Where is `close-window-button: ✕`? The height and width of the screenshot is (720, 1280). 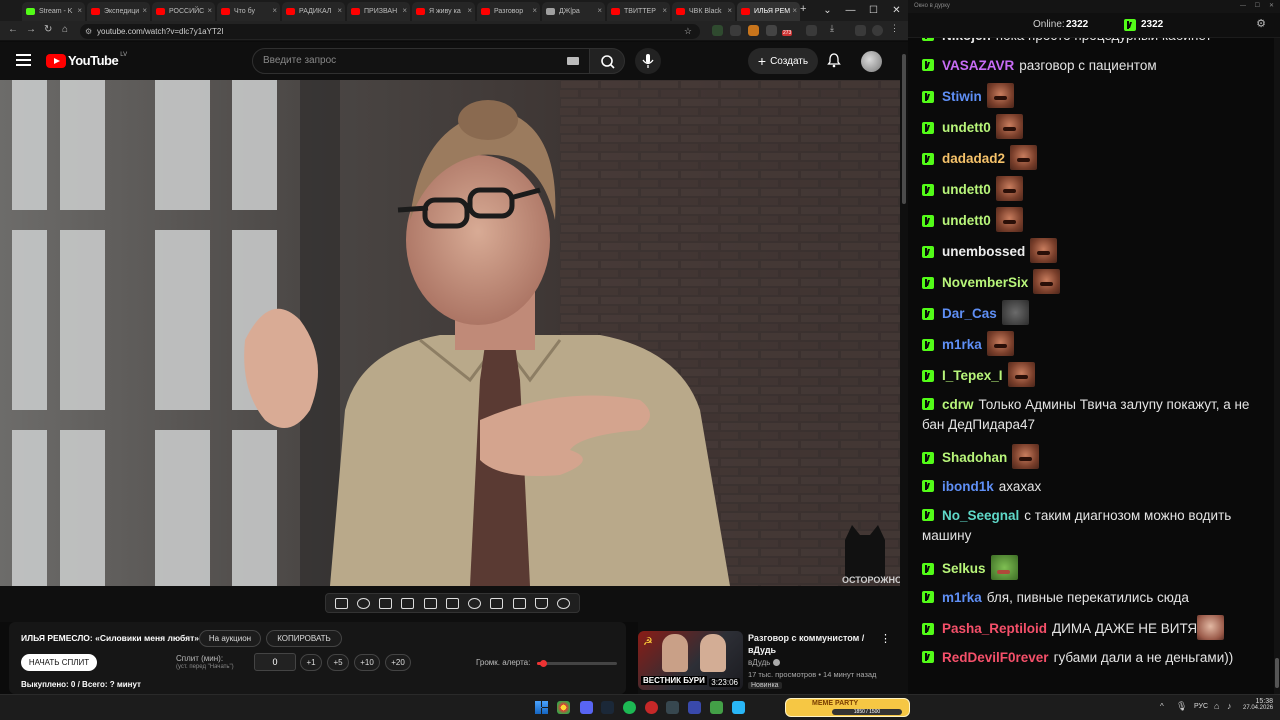 close-window-button: ✕ is located at coordinates (896, 10).